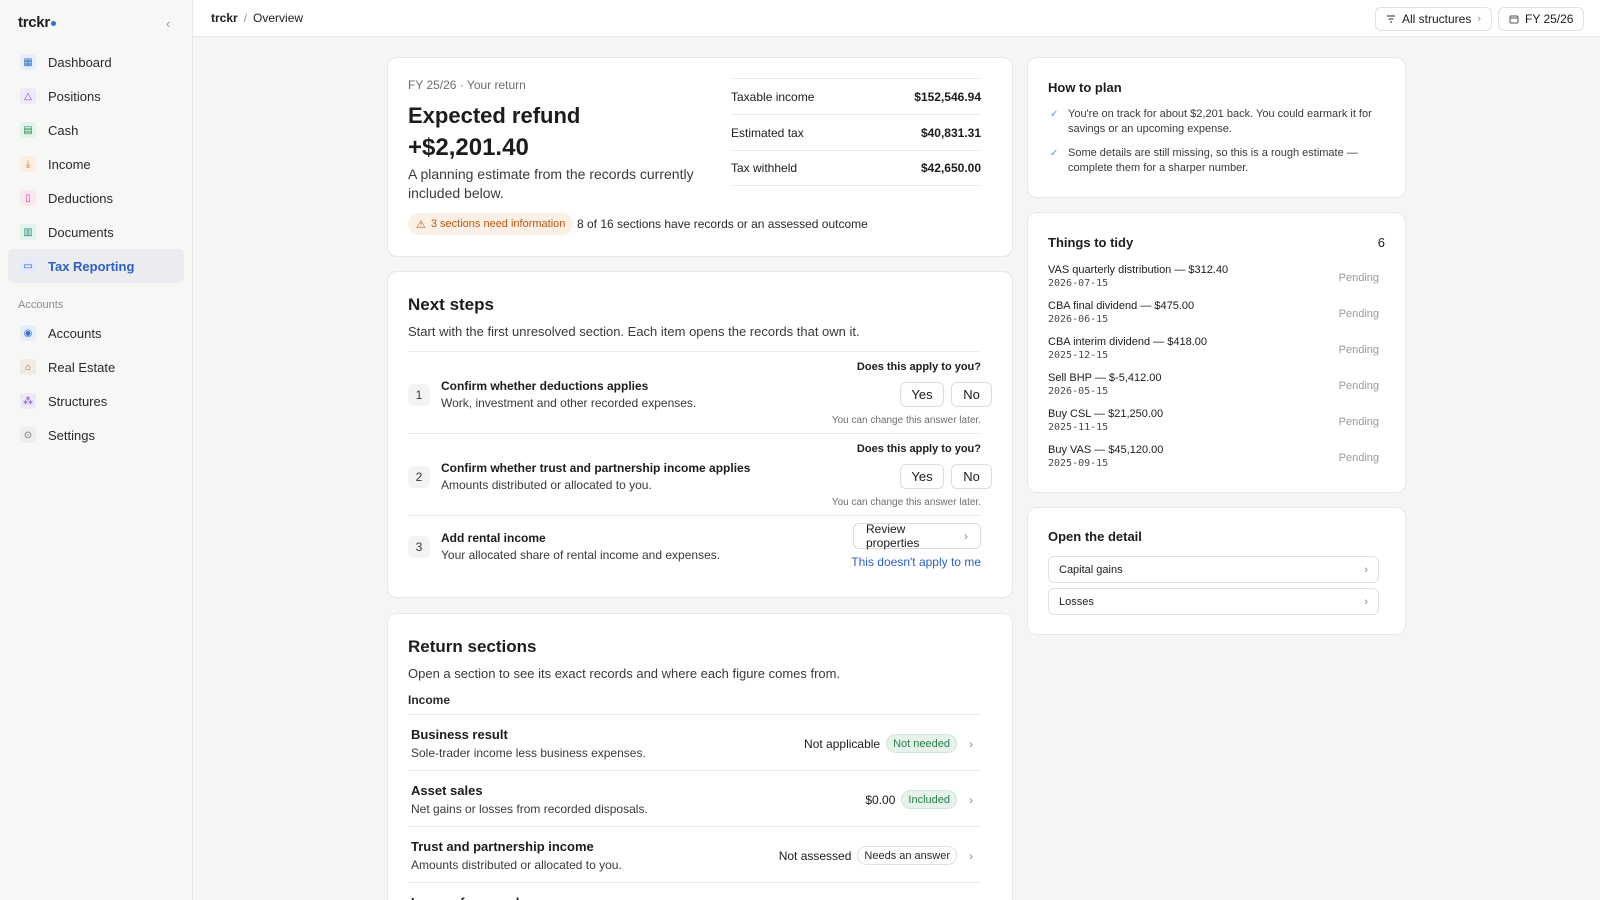 The height and width of the screenshot is (900, 1600). What do you see at coordinates (493, 538) in the screenshot?
I see `step-title: Add rental income` at bounding box center [493, 538].